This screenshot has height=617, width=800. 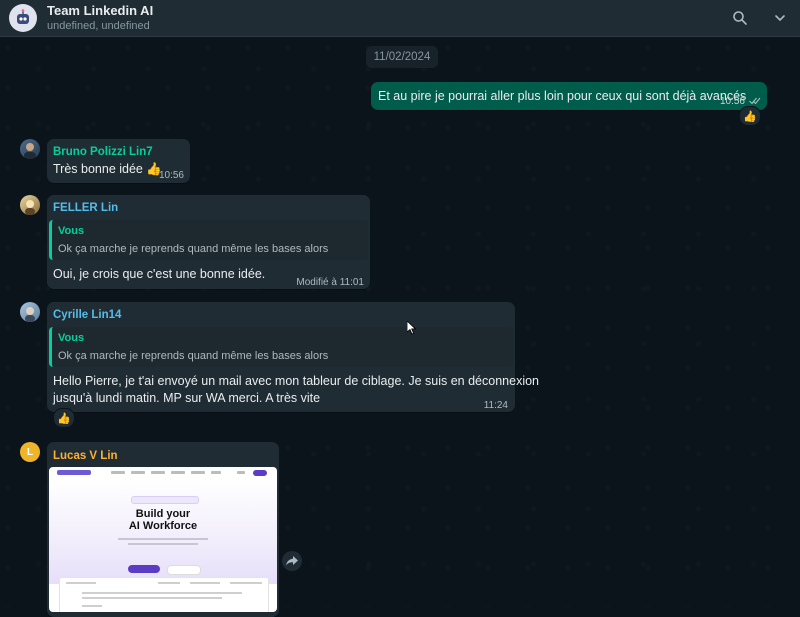 What do you see at coordinates (165, 500) in the screenshot?
I see `preview-pill` at bounding box center [165, 500].